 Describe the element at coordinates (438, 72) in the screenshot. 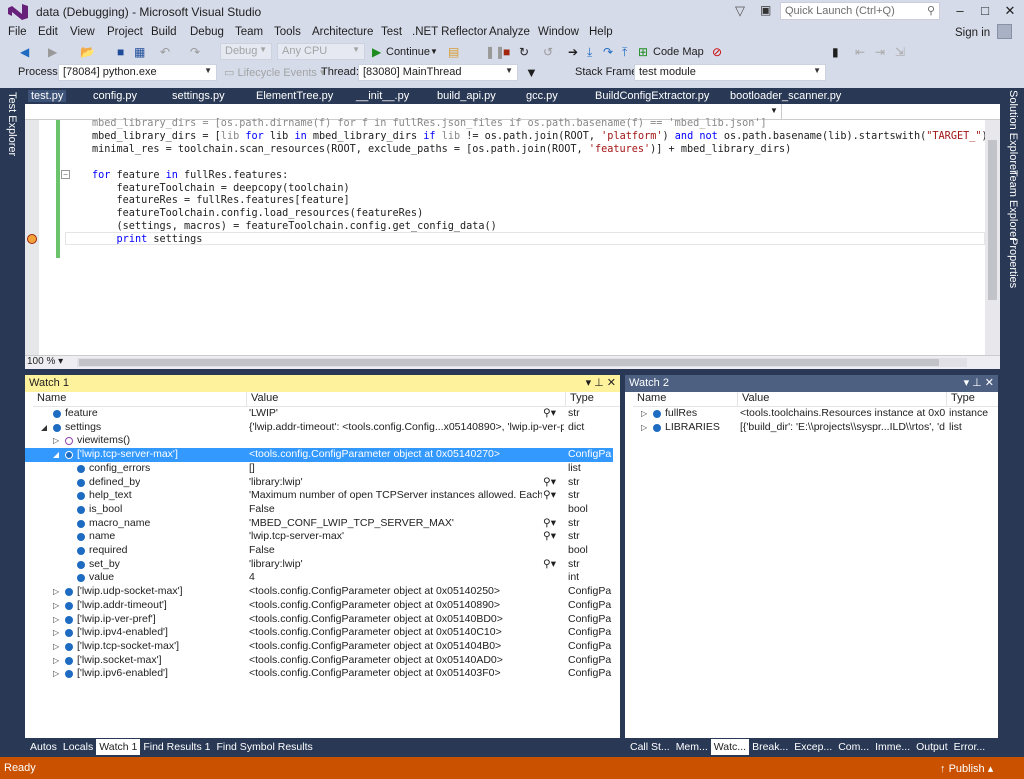

I see `thread-dropdown: [83080] MainThread ▼` at that location.